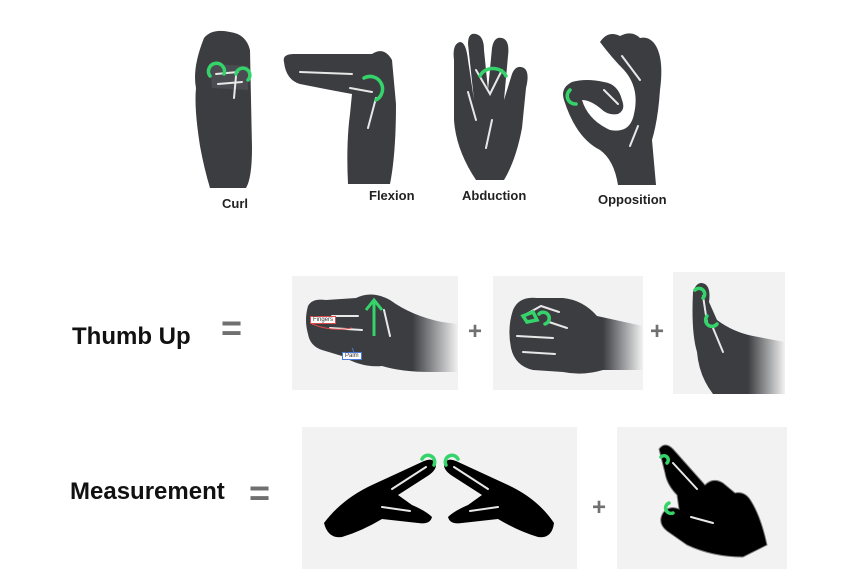 Image resolution: width=853 pixels, height=574 pixels. Describe the element at coordinates (494, 195) in the screenshot. I see `gesture-label-abduction: Abduction` at that location.